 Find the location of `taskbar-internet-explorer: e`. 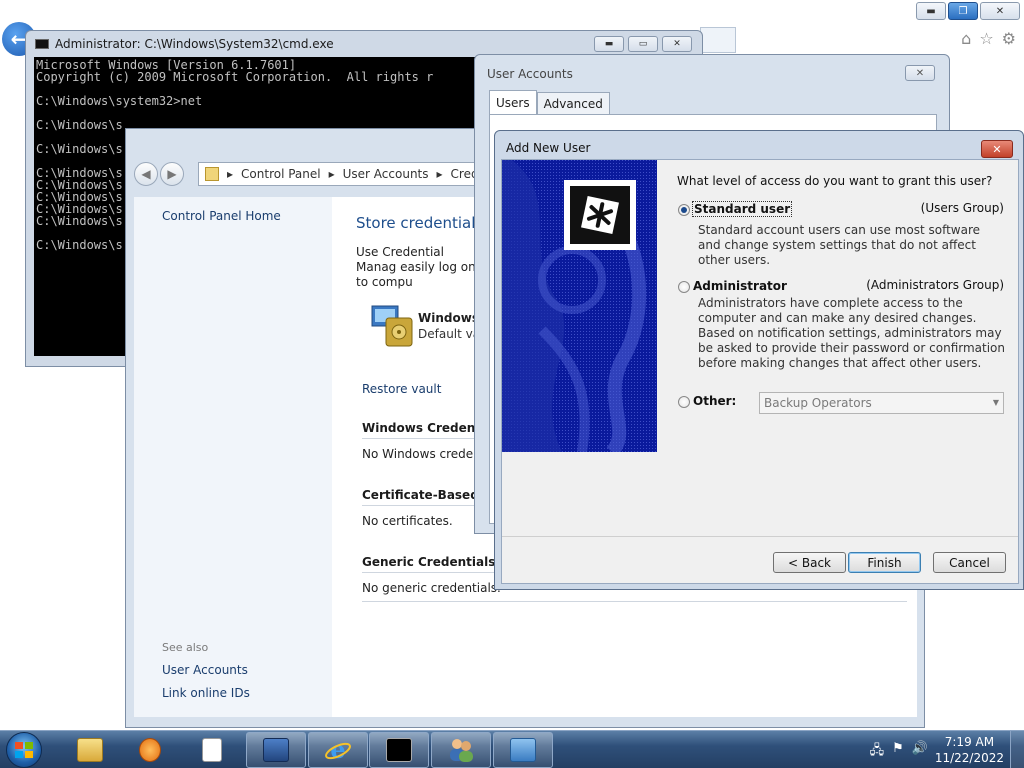

taskbar-internet-explorer: e is located at coordinates (338, 750).